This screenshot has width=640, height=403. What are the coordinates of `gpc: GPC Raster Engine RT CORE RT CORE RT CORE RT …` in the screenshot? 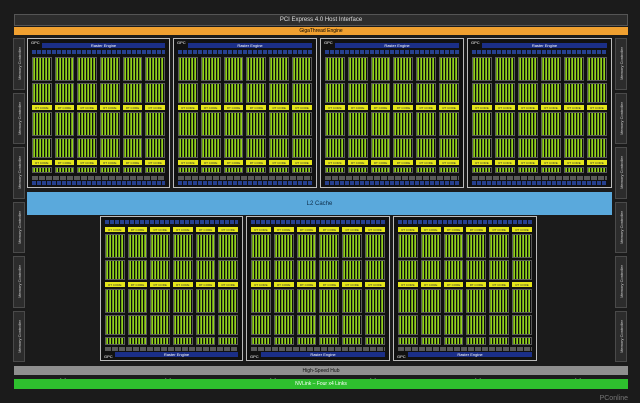 It's located at (98, 113).